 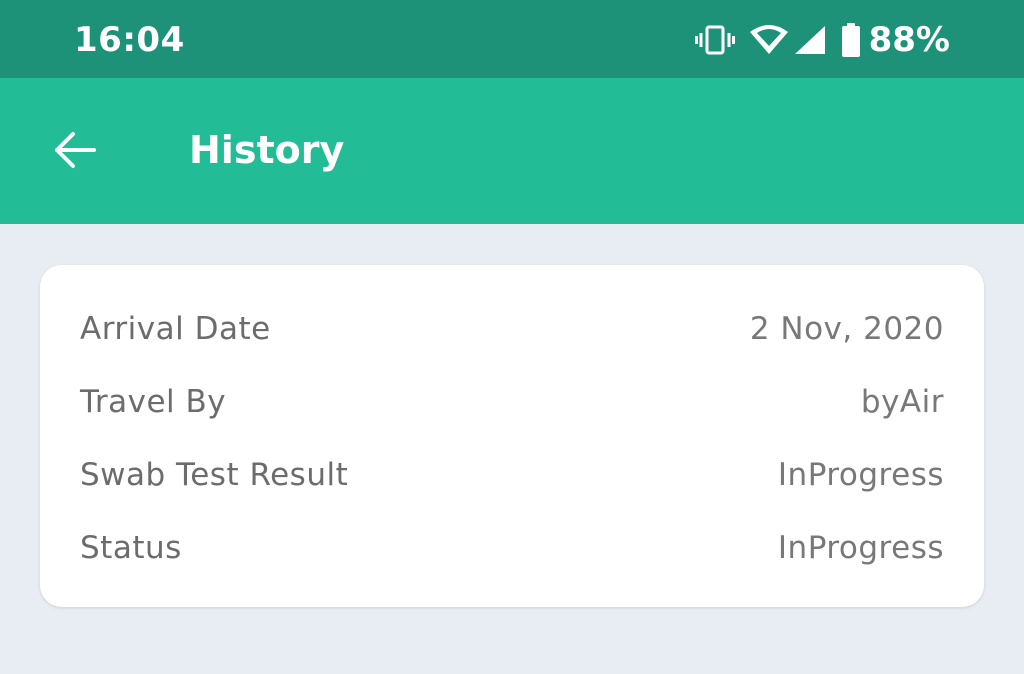 I want to click on status-icons: 88%, so click(x=822, y=40).